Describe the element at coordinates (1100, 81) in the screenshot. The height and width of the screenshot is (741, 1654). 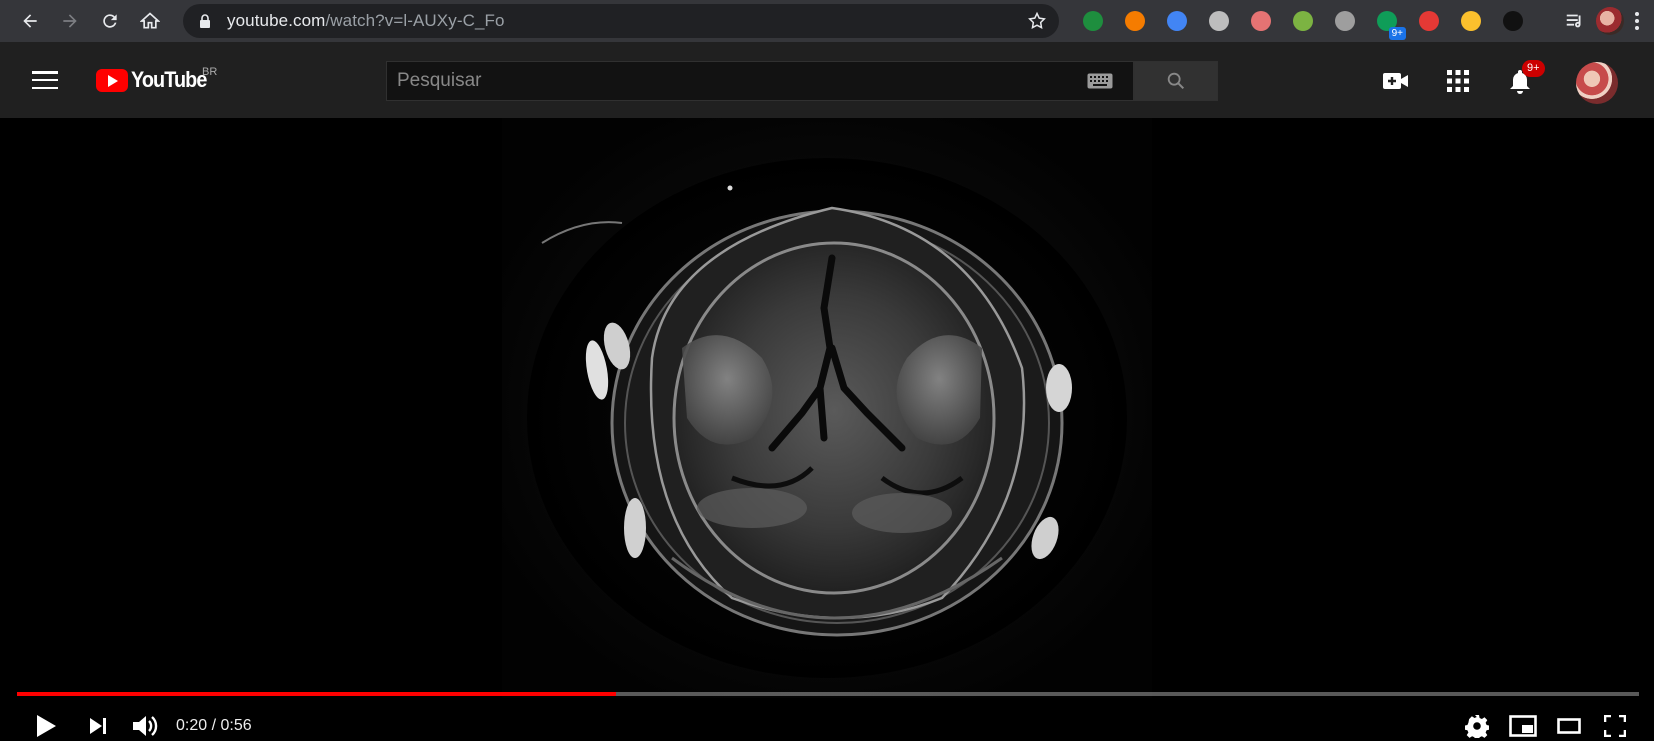
I see `keyboard-icon` at that location.